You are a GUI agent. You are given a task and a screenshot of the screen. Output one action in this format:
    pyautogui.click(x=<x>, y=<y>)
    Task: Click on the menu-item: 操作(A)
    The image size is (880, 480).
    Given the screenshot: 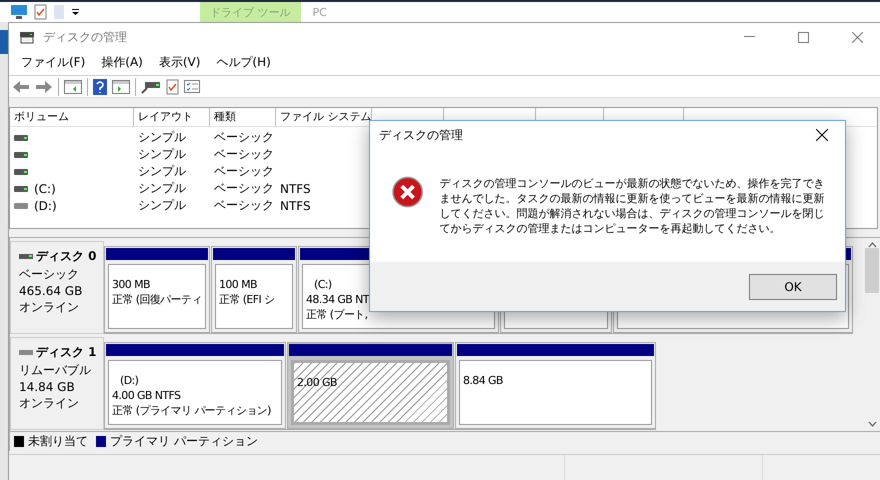 What is the action you would take?
    pyautogui.click(x=122, y=63)
    